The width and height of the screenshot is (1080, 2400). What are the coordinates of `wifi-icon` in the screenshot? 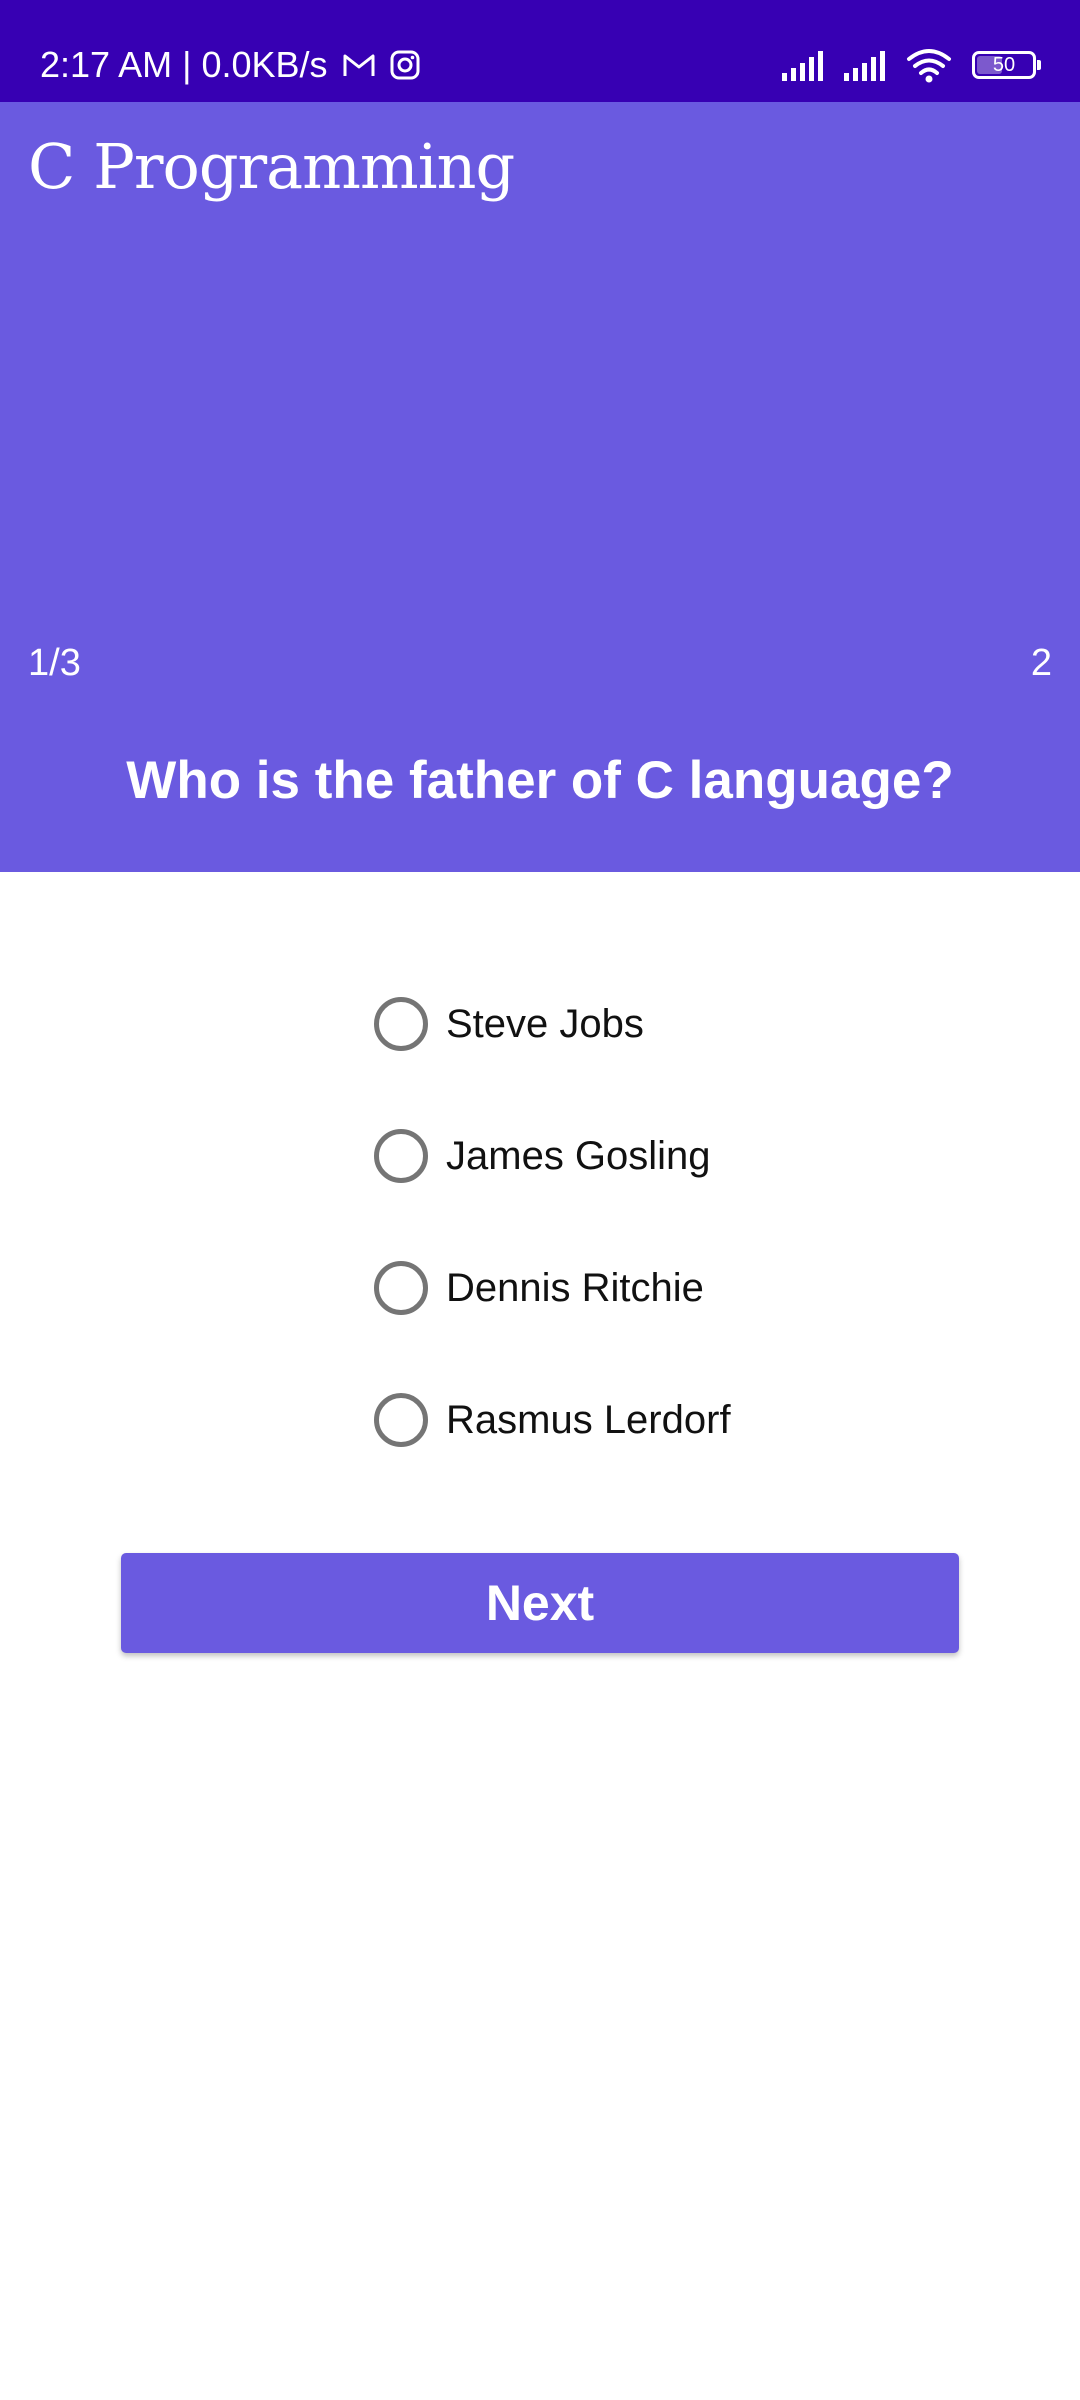 It's located at (929, 65).